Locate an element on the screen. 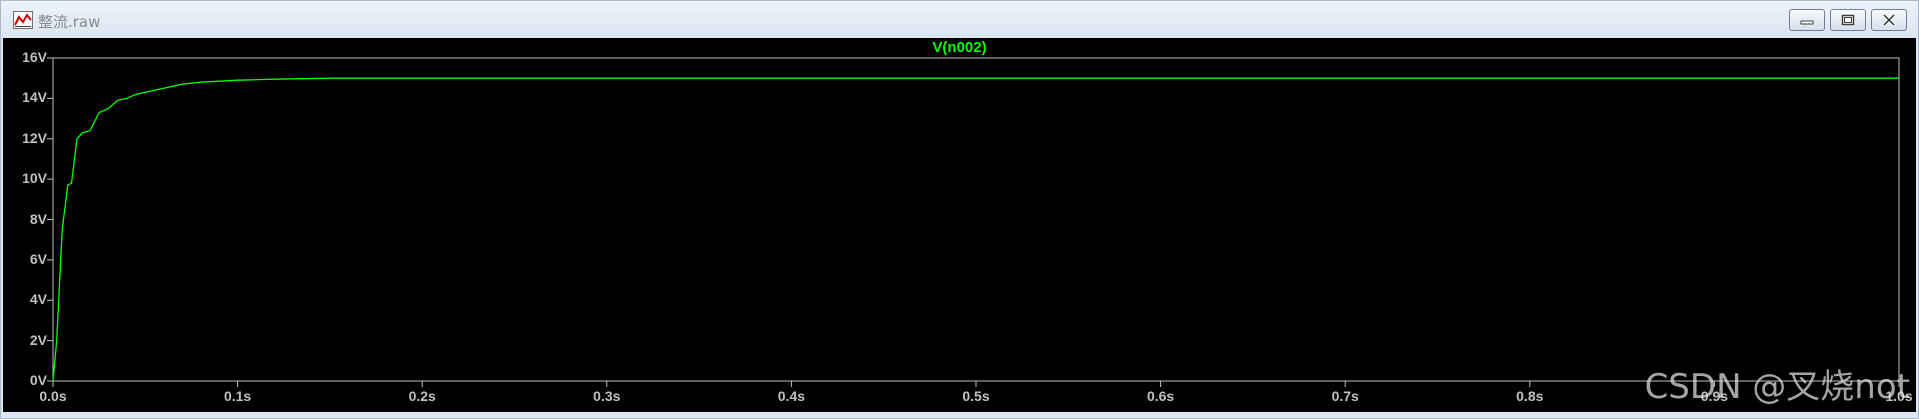  x-tick-label: 0.1s is located at coordinates (237, 396).